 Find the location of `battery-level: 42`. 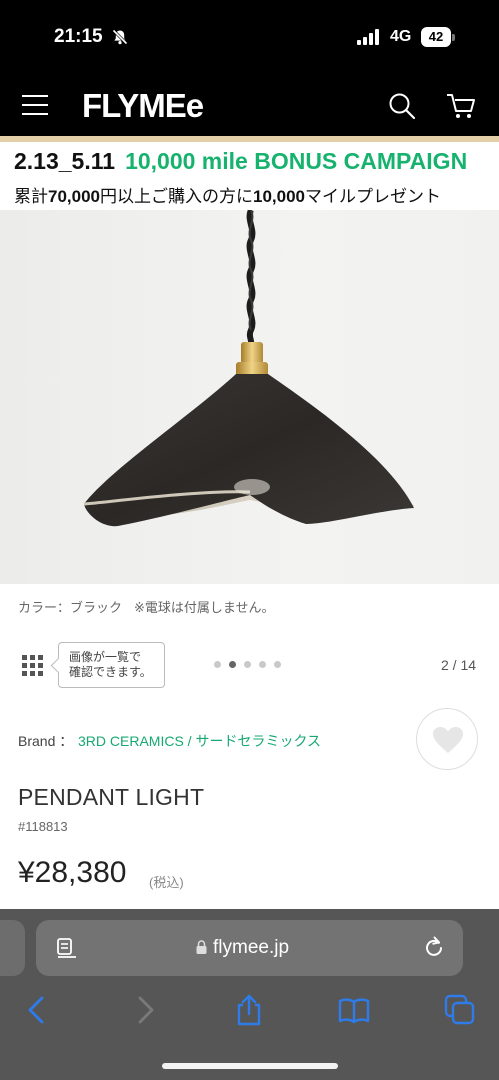

battery-level: 42 is located at coordinates (436, 37).